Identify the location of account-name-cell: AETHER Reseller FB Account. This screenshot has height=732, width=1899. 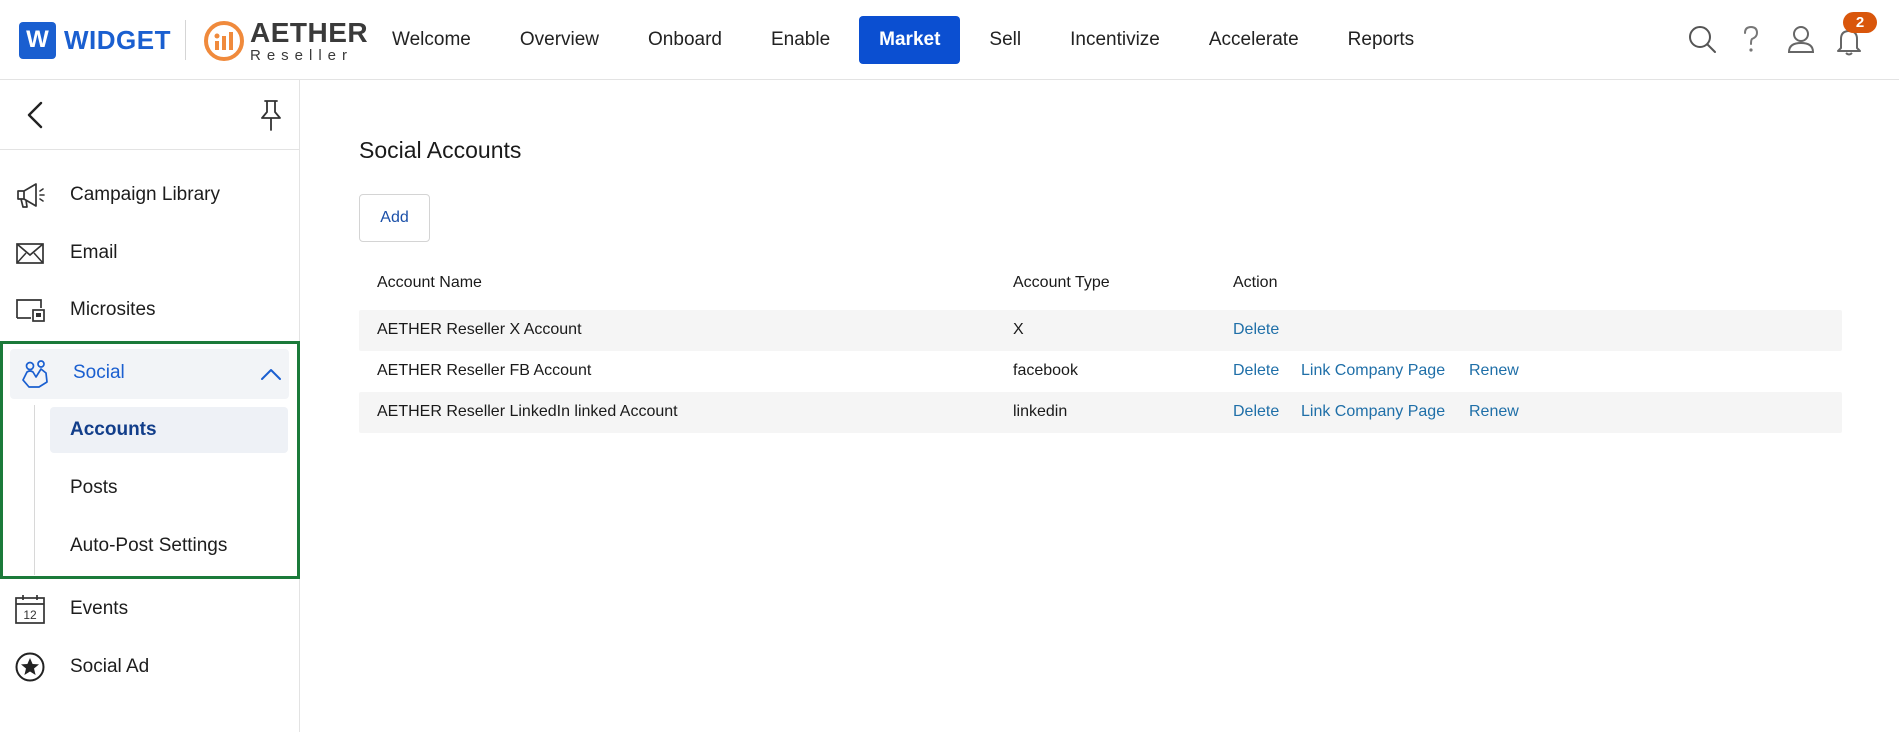
(484, 370).